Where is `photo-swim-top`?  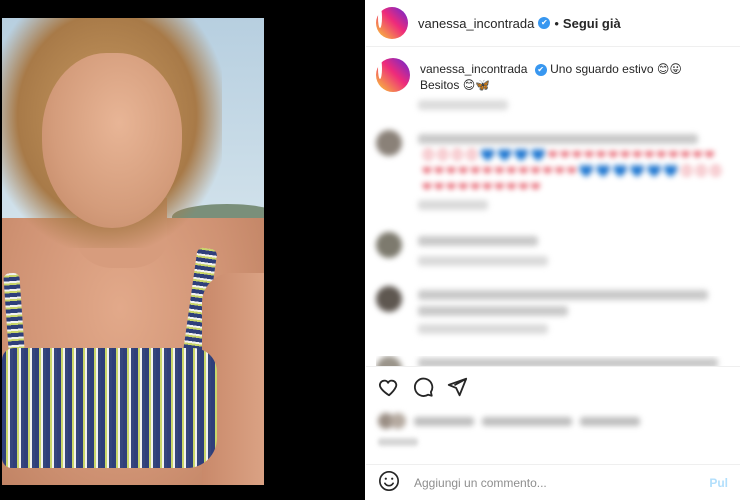
photo-swim-top is located at coordinates (109, 408).